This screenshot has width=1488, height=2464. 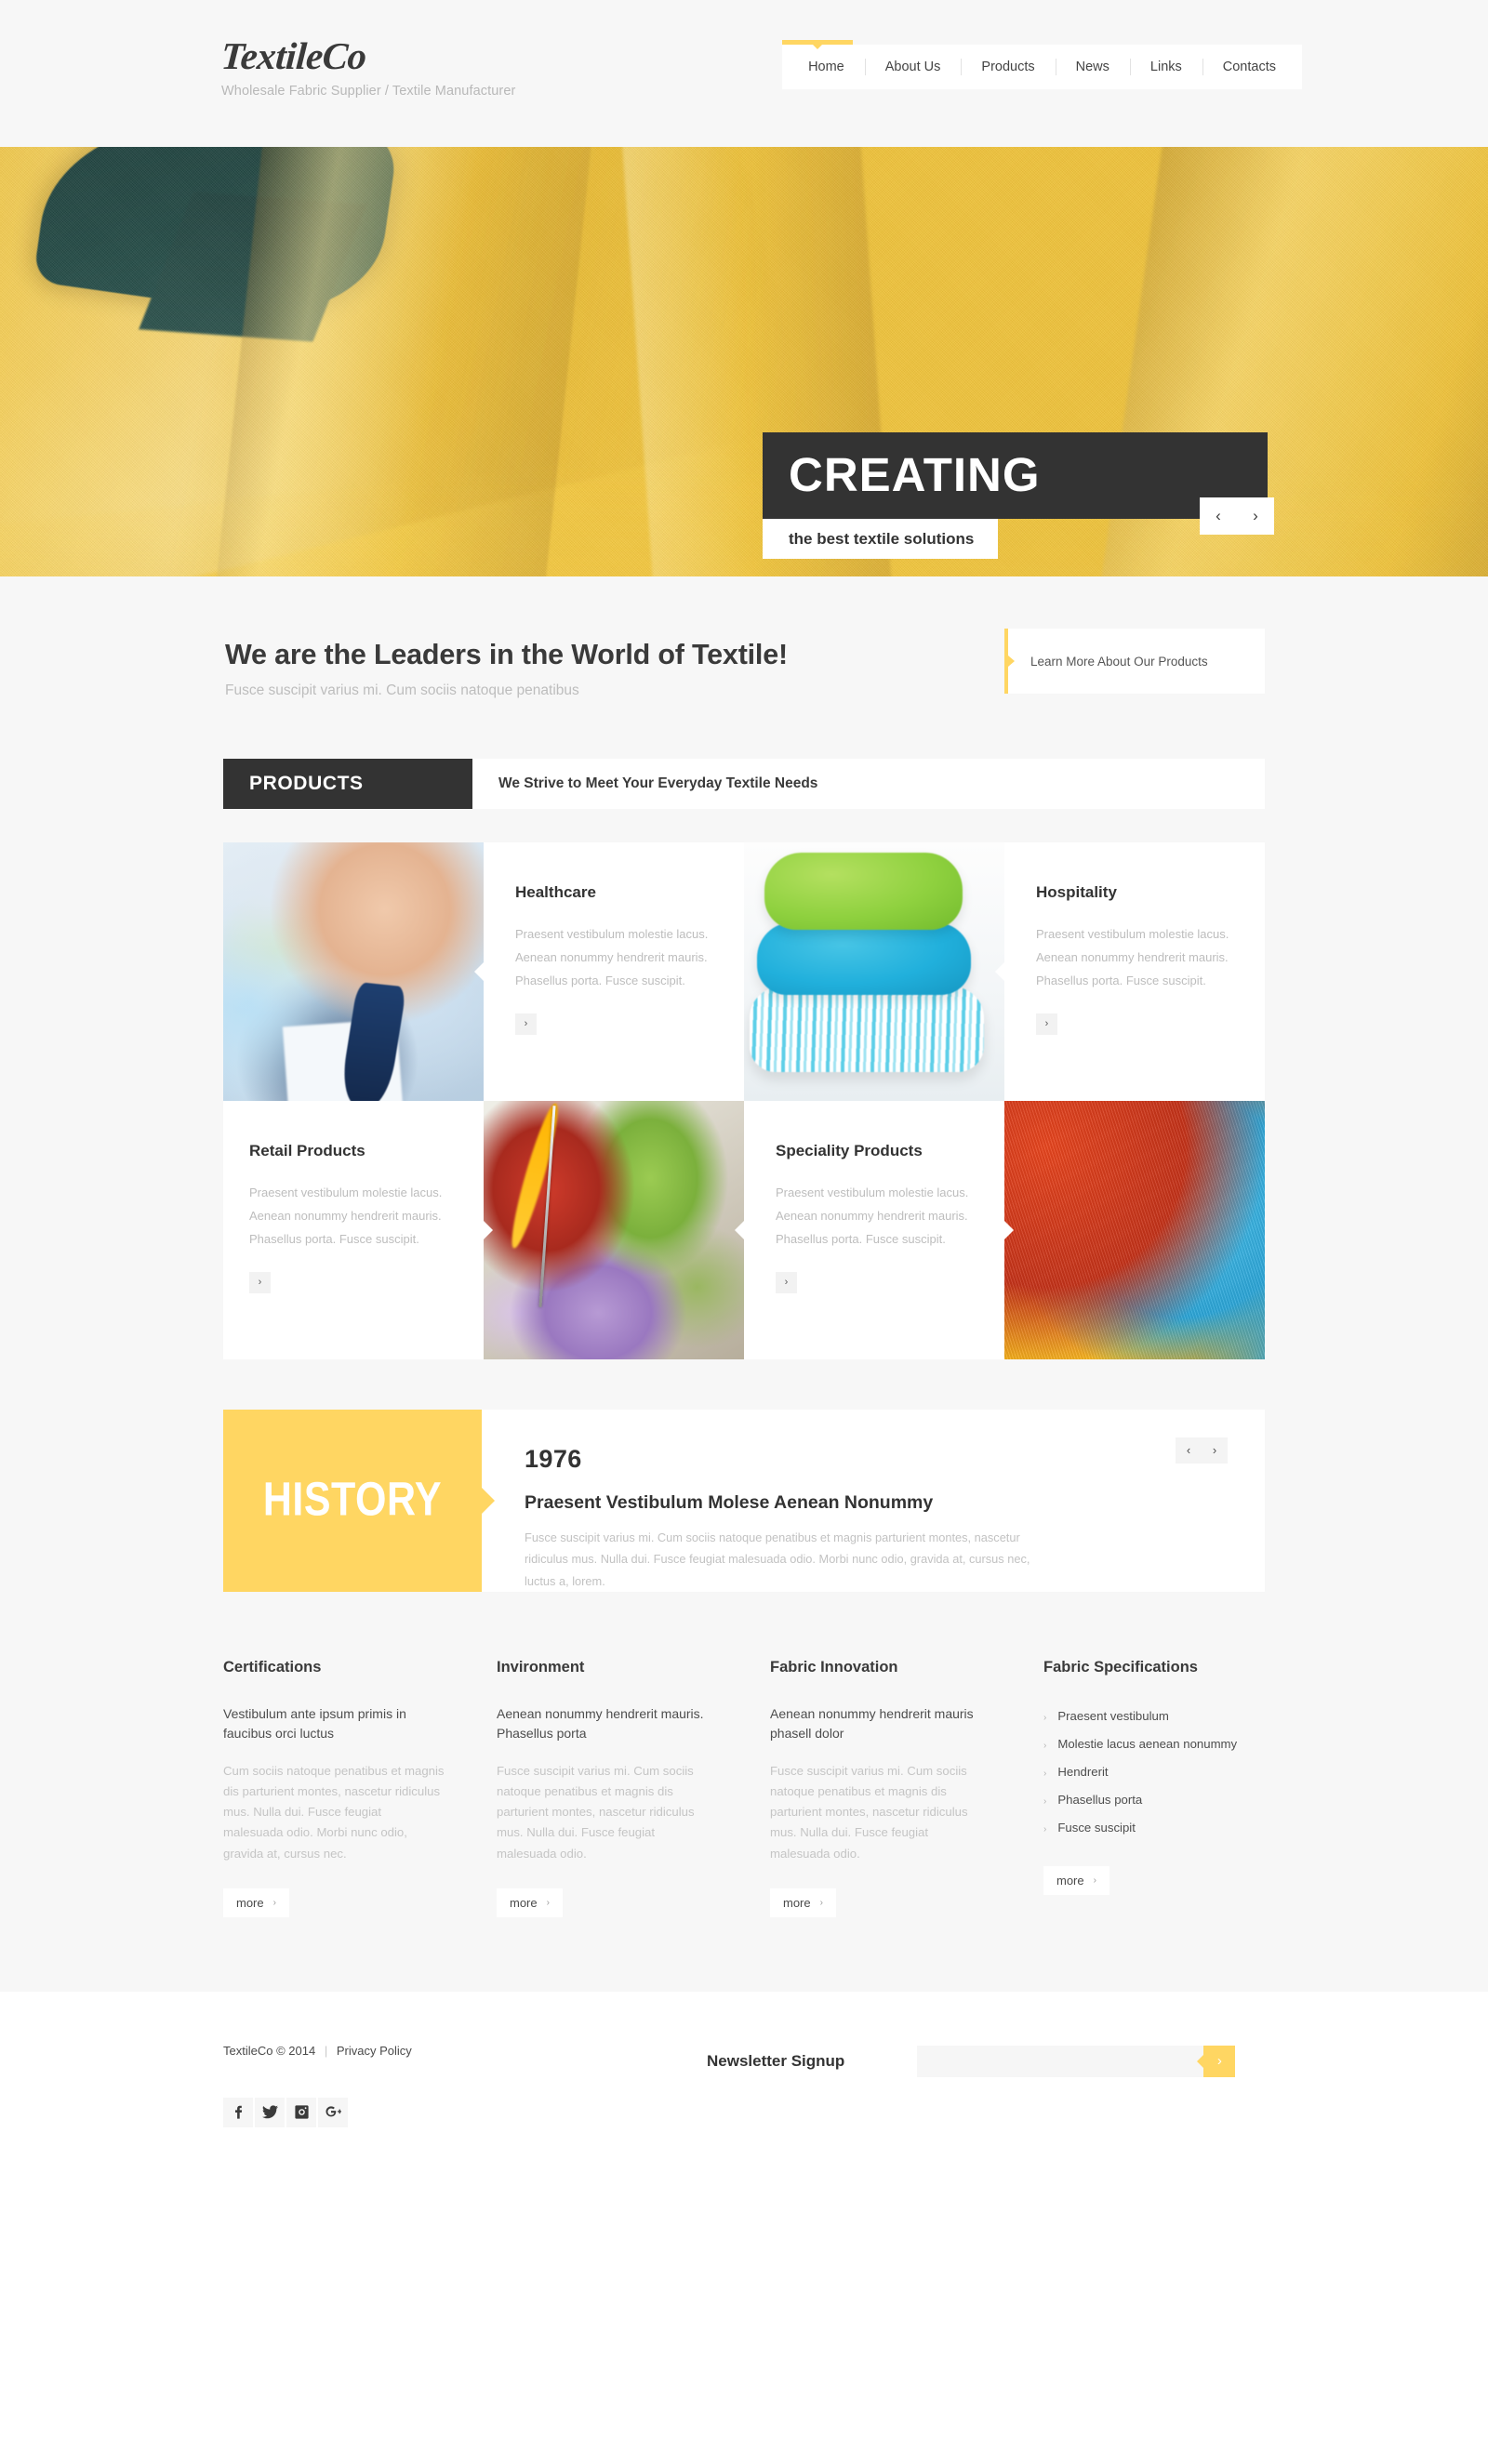 I want to click on googleplus-icon, so click(x=333, y=2112).